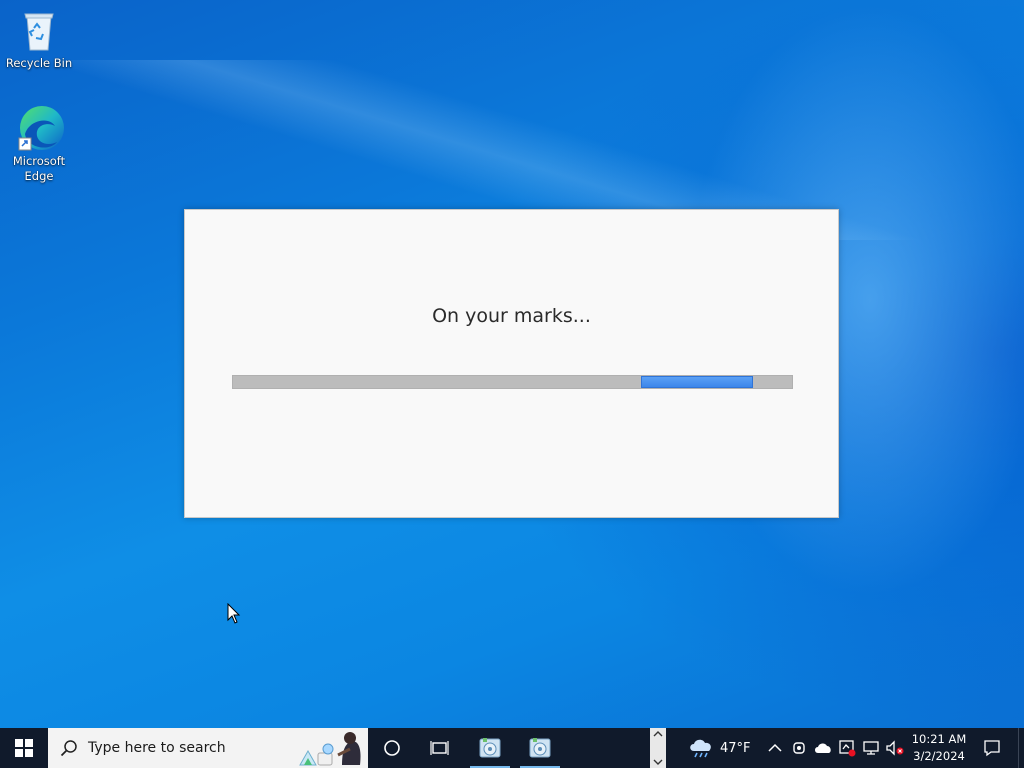  What do you see at coordinates (157, 748) in the screenshot?
I see `search-placeholder: Type here to search` at bounding box center [157, 748].